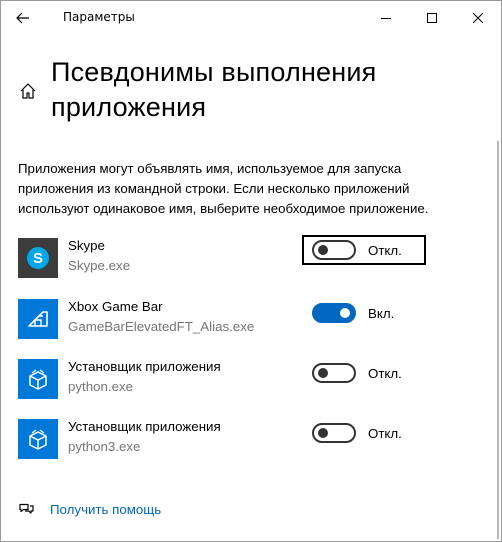 The image size is (502, 542). Describe the element at coordinates (38, 319) in the screenshot. I see `xbox-game-bar-icon` at that location.